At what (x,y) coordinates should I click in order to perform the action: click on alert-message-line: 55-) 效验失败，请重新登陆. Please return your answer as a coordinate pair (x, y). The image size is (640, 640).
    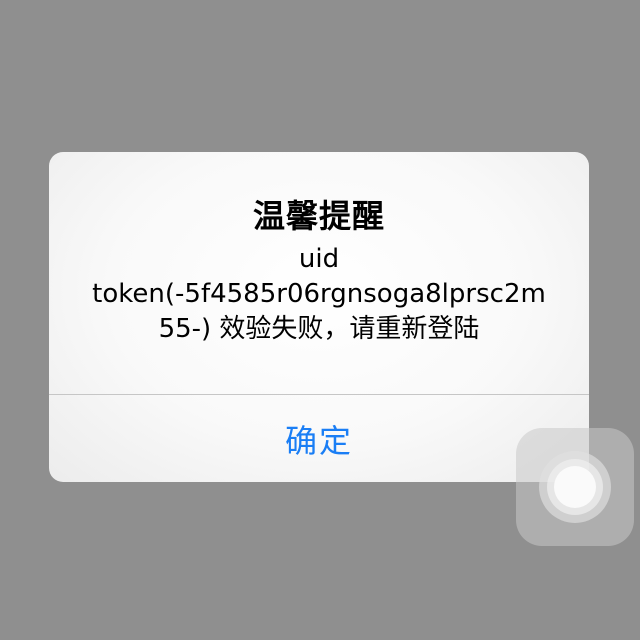
    Looking at the image, I should click on (319, 329).